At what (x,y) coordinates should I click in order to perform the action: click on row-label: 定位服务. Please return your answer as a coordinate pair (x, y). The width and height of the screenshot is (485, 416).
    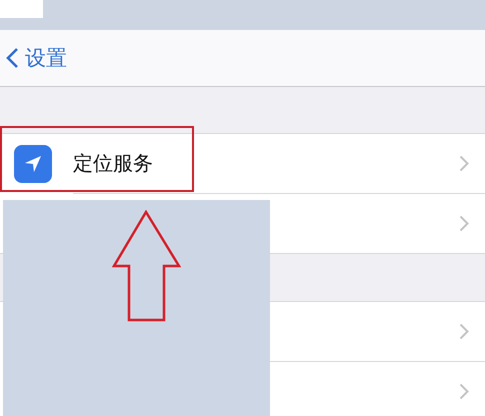
    Looking at the image, I should click on (113, 163).